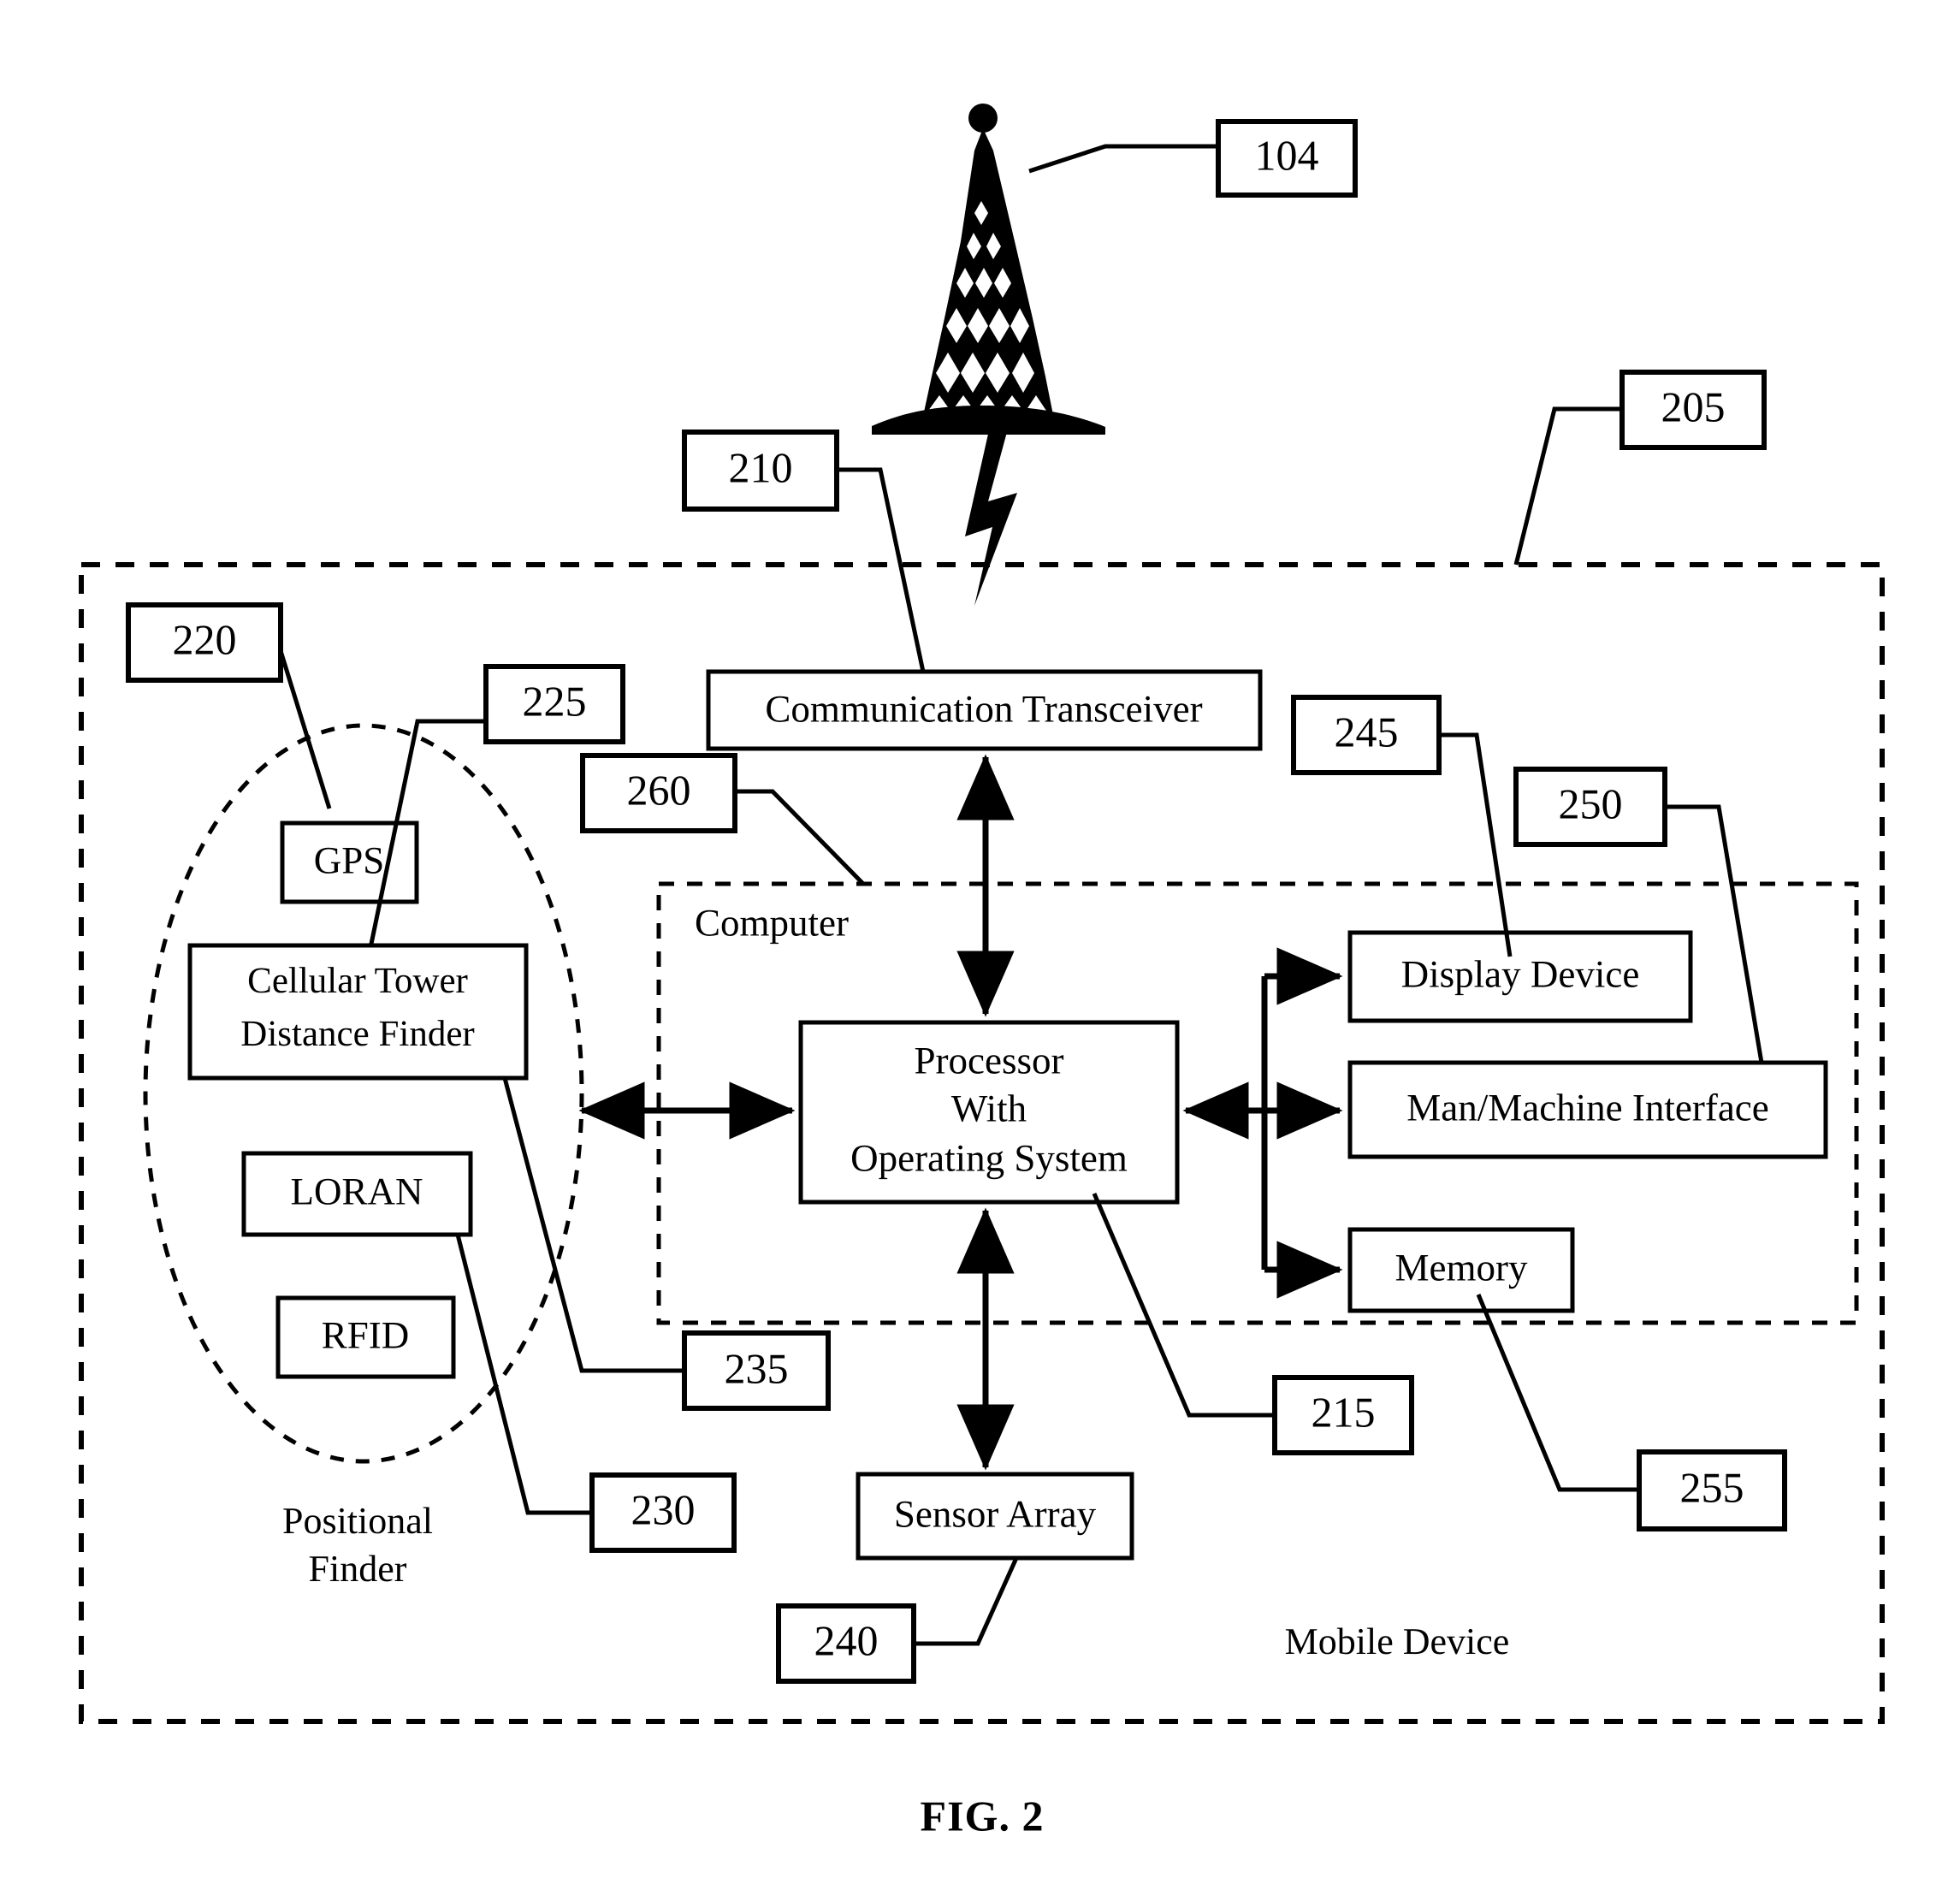  What do you see at coordinates (1397, 1641) in the screenshot?
I see `mobile-device-label: Mobile Device` at bounding box center [1397, 1641].